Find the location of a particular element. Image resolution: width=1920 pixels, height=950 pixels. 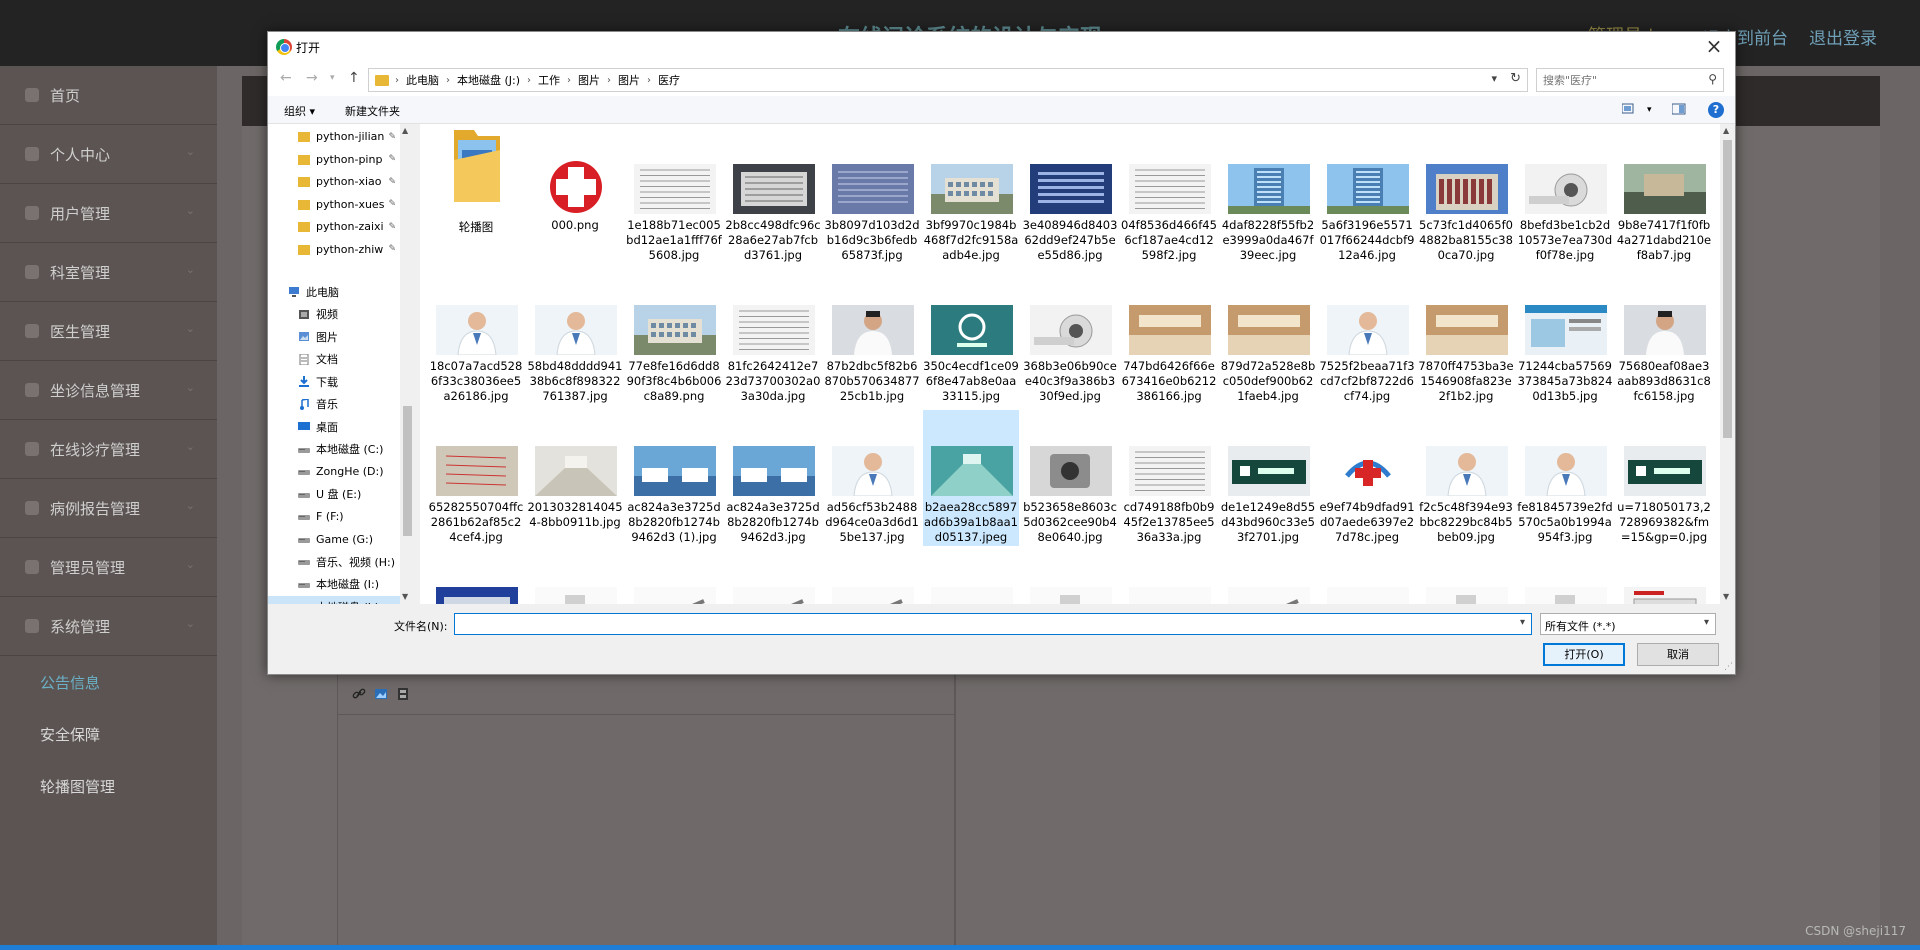

path-segment: 医疗 is located at coordinates (669, 80).